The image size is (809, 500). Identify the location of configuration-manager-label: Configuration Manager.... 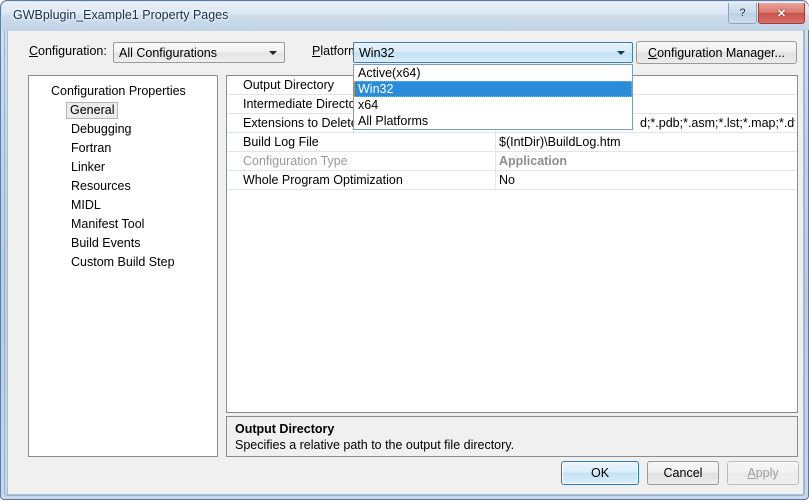
(716, 52).